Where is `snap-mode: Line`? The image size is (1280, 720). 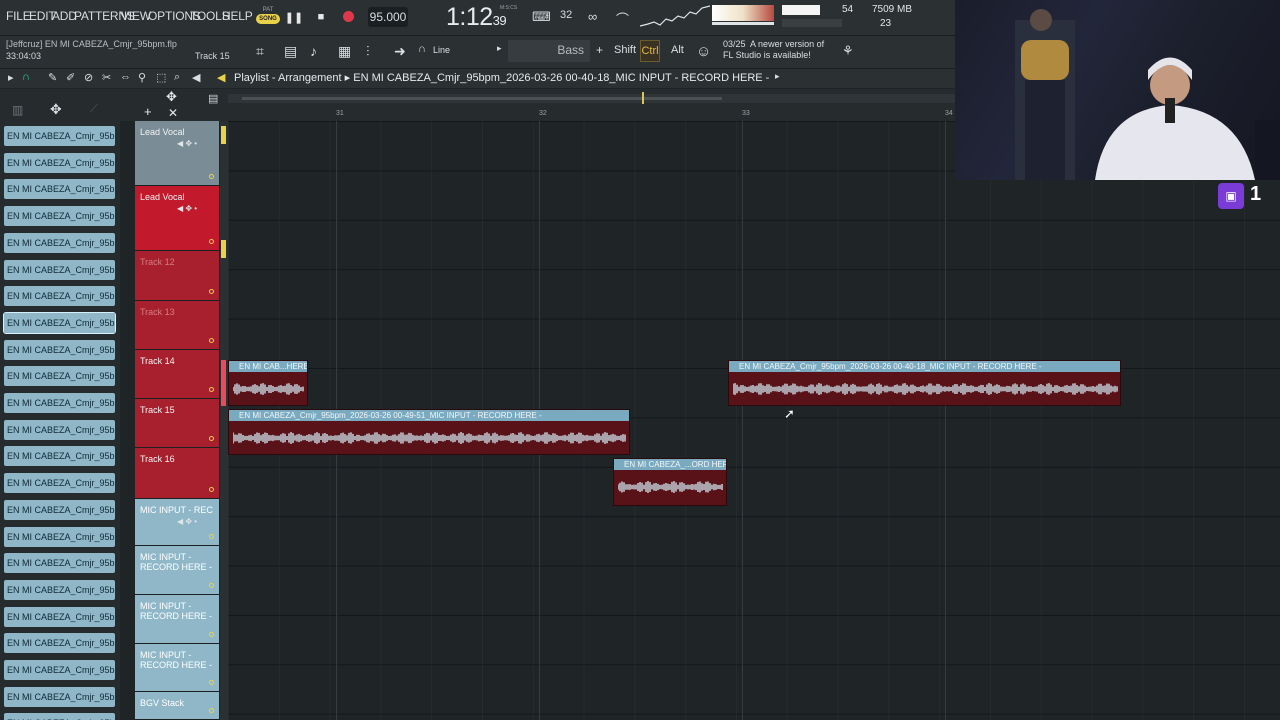
snap-mode: Line is located at coordinates (441, 50).